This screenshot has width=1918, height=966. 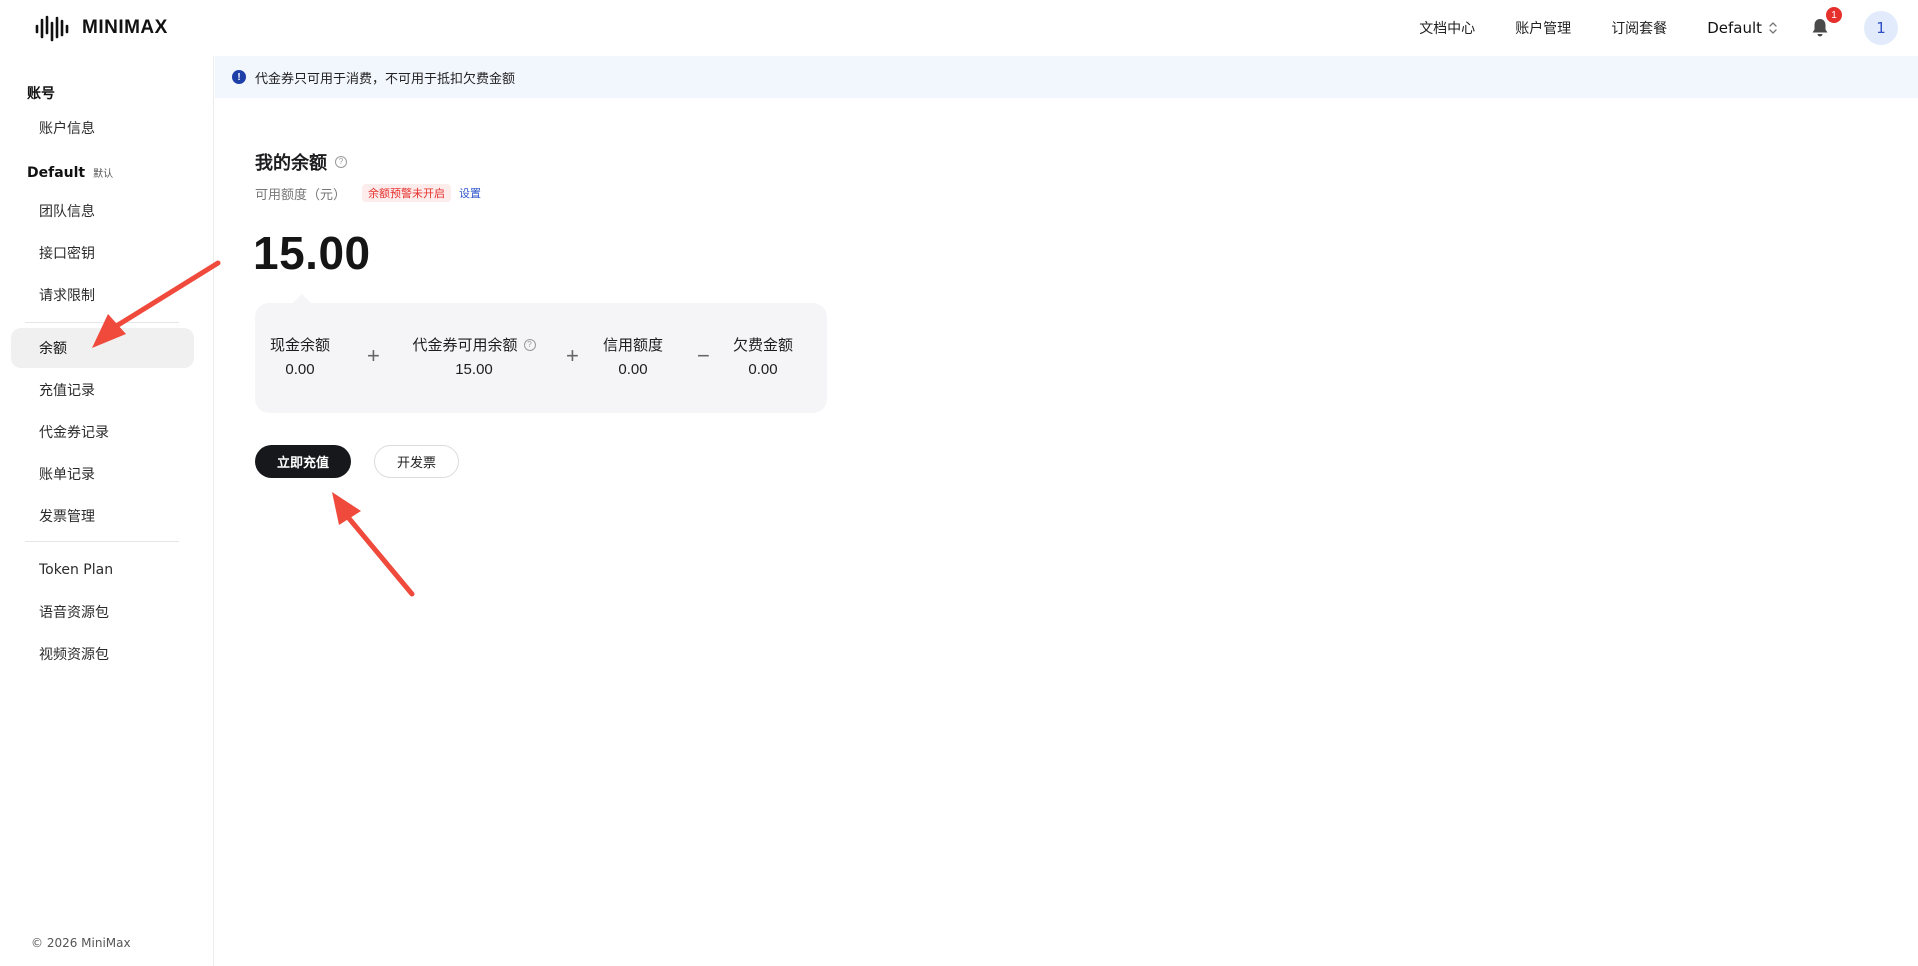 I want to click on team-selector-label: Default, so click(x=1734, y=28).